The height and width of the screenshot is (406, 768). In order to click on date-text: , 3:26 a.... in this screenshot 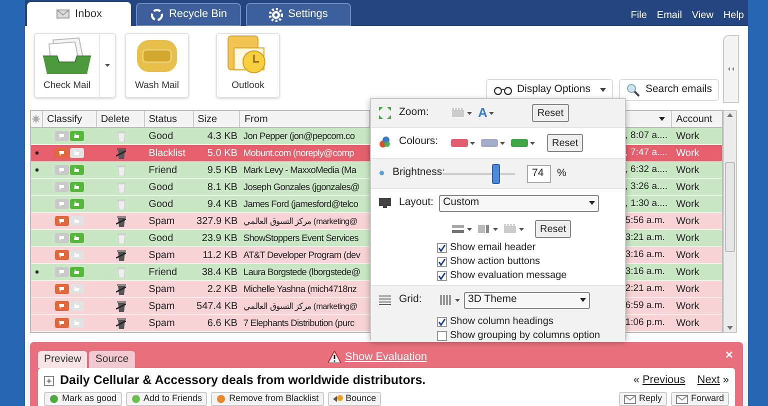, I will do `click(646, 186)`.